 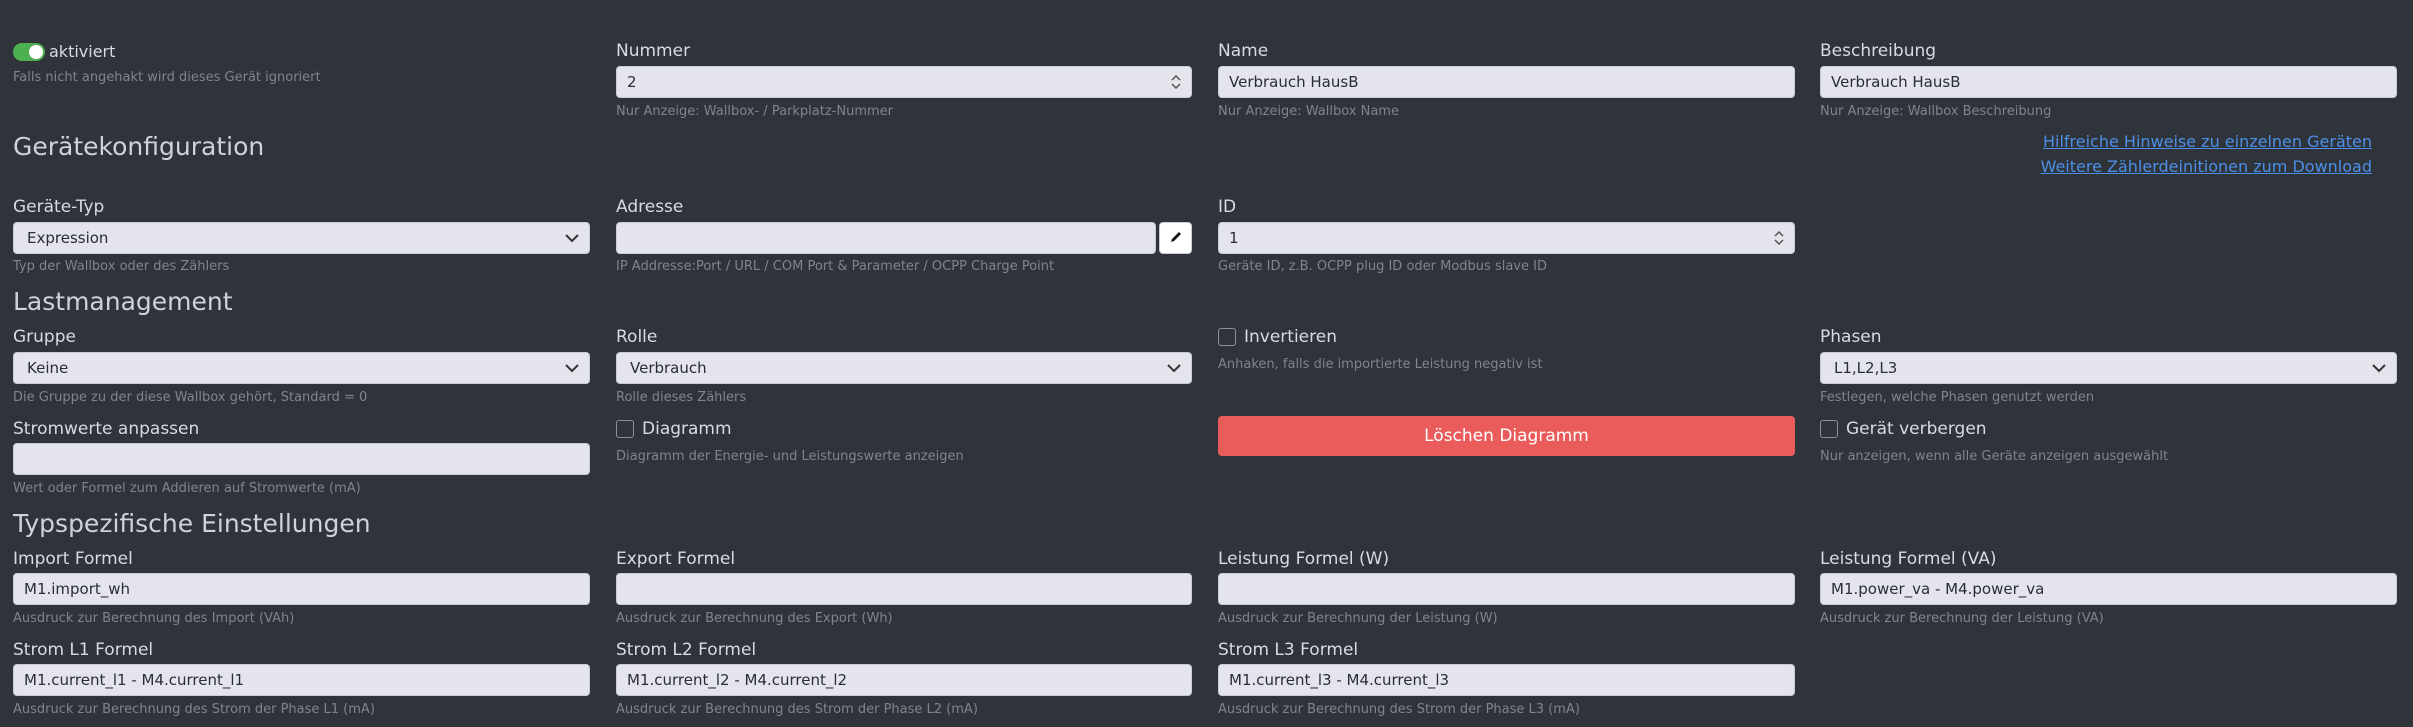 What do you see at coordinates (625, 429) in the screenshot?
I see `diagramm-checkbox` at bounding box center [625, 429].